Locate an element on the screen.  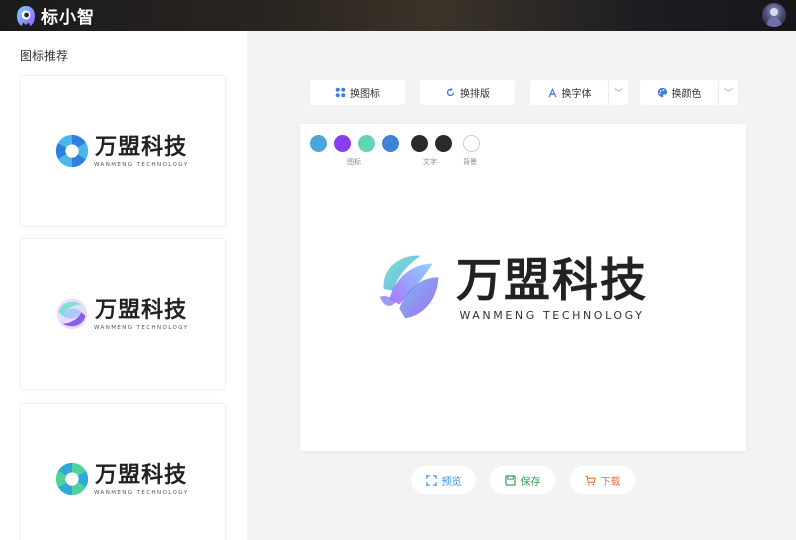
recommend-card-3: 万盟科技 WANMENG TECHNOLOGY is located at coordinates (123, 471).